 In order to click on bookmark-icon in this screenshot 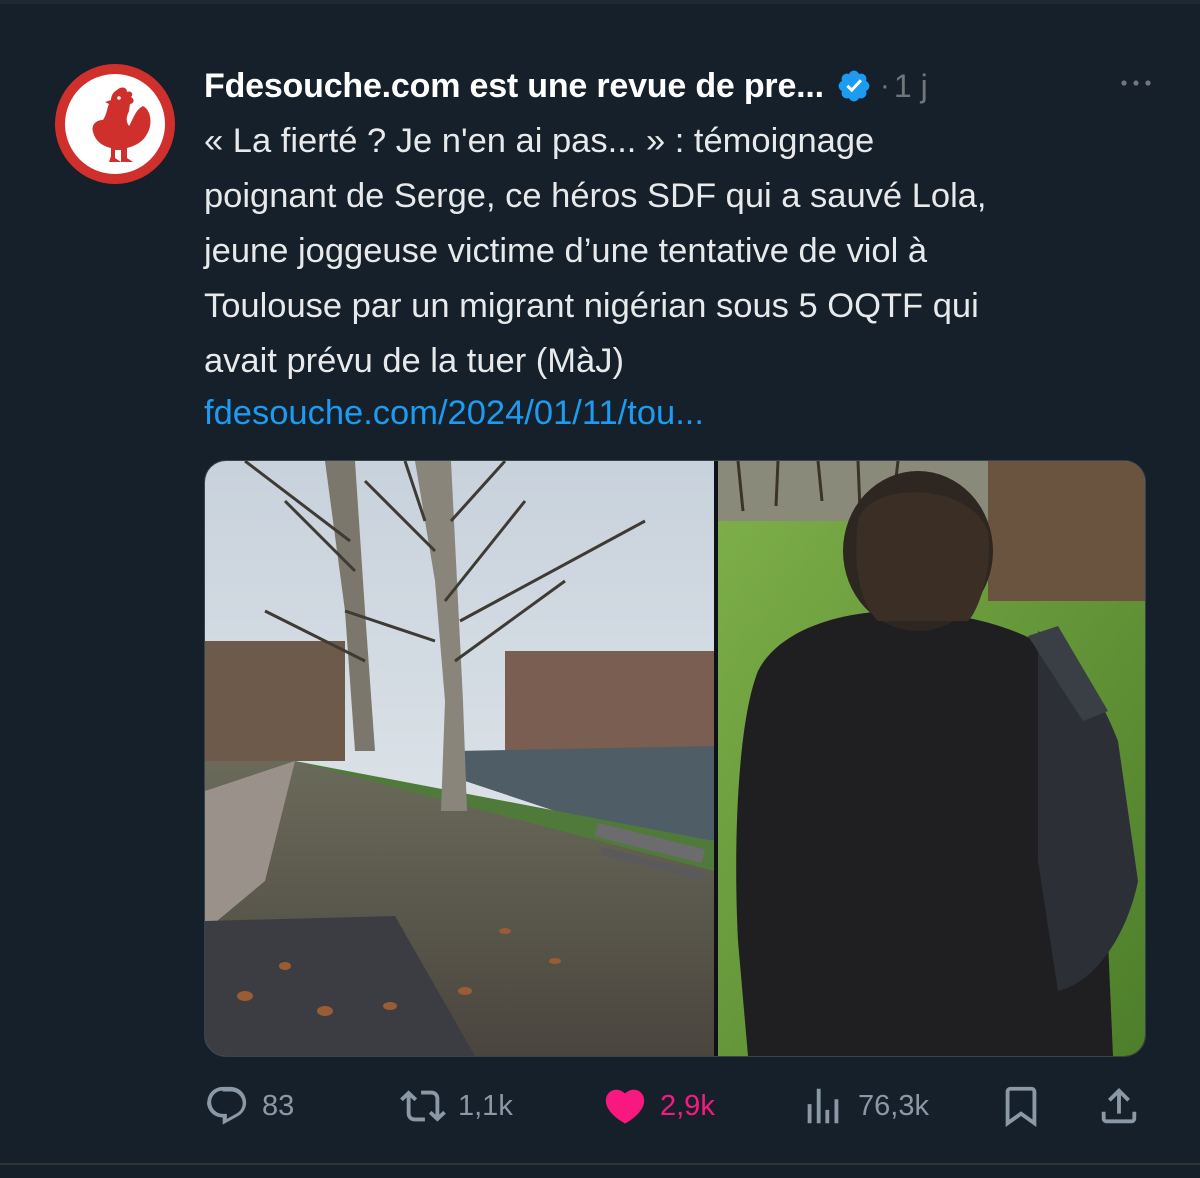, I will do `click(1021, 1106)`.